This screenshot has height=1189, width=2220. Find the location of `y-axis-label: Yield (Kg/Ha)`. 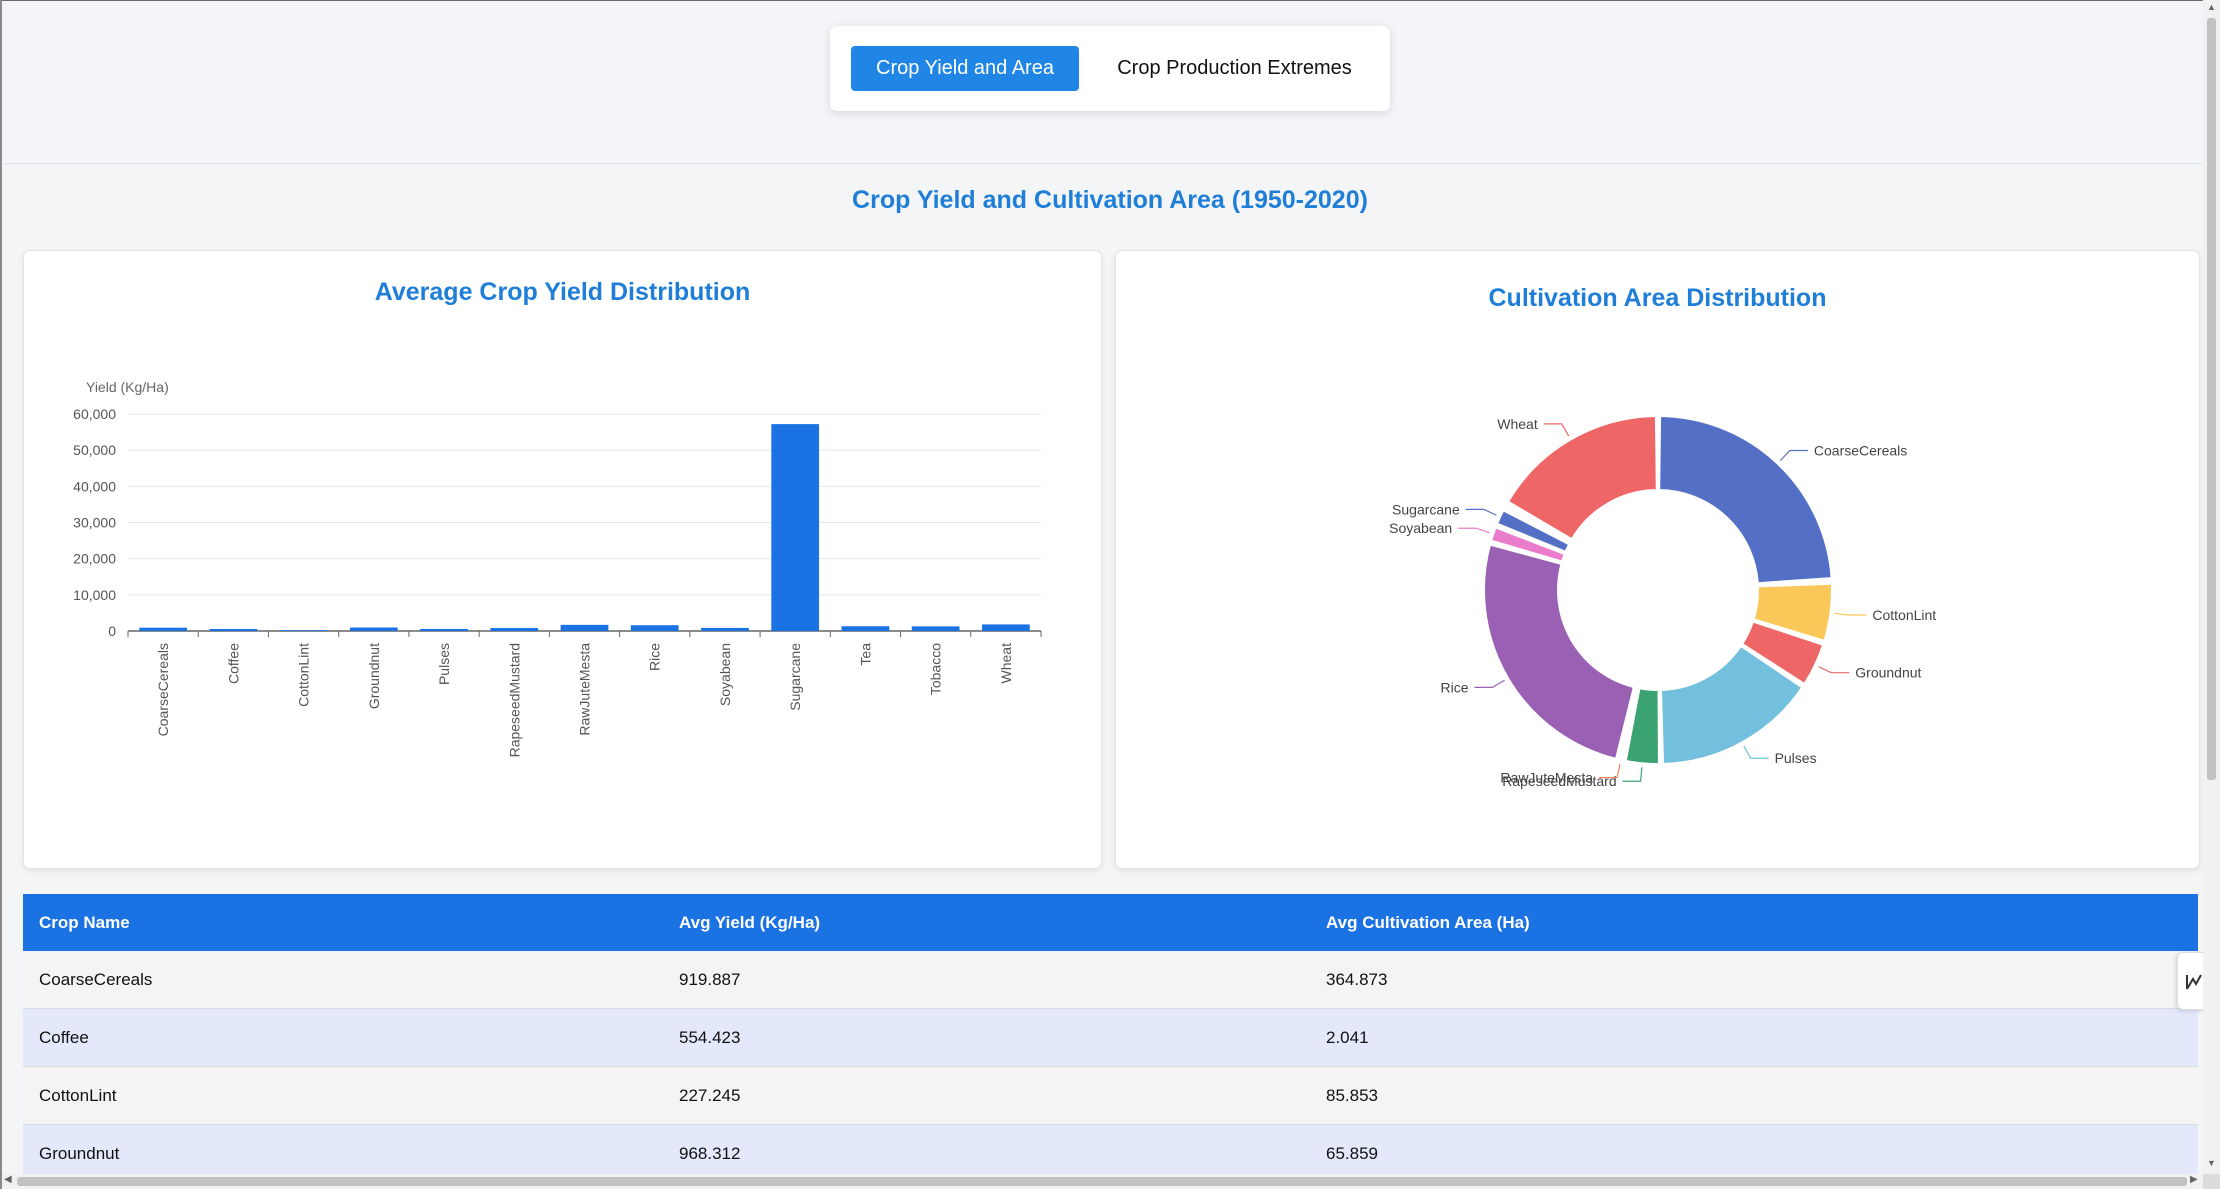

y-axis-label: Yield (Kg/Ha) is located at coordinates (127, 387).